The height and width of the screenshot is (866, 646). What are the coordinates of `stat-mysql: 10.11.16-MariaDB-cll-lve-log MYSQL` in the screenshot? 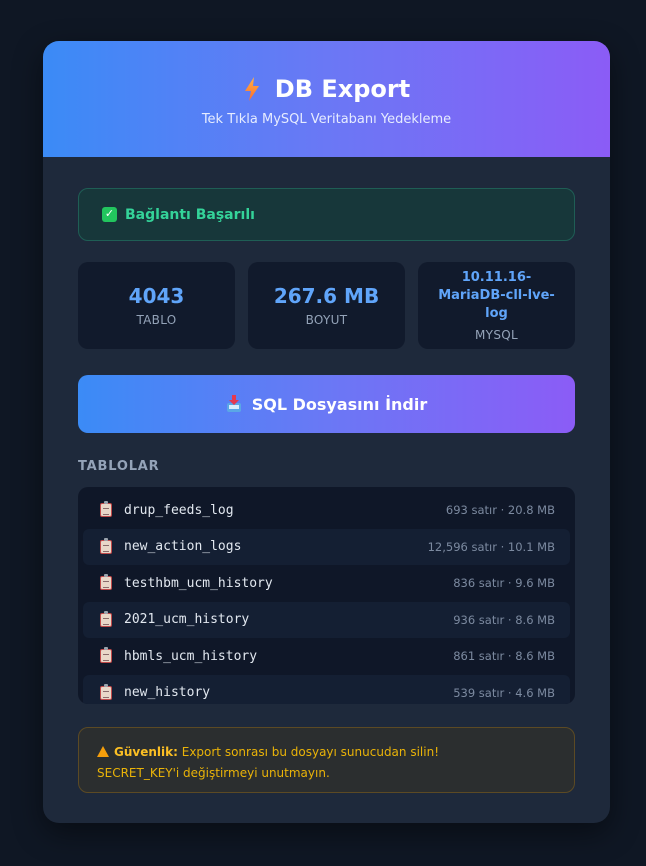 It's located at (496, 305).